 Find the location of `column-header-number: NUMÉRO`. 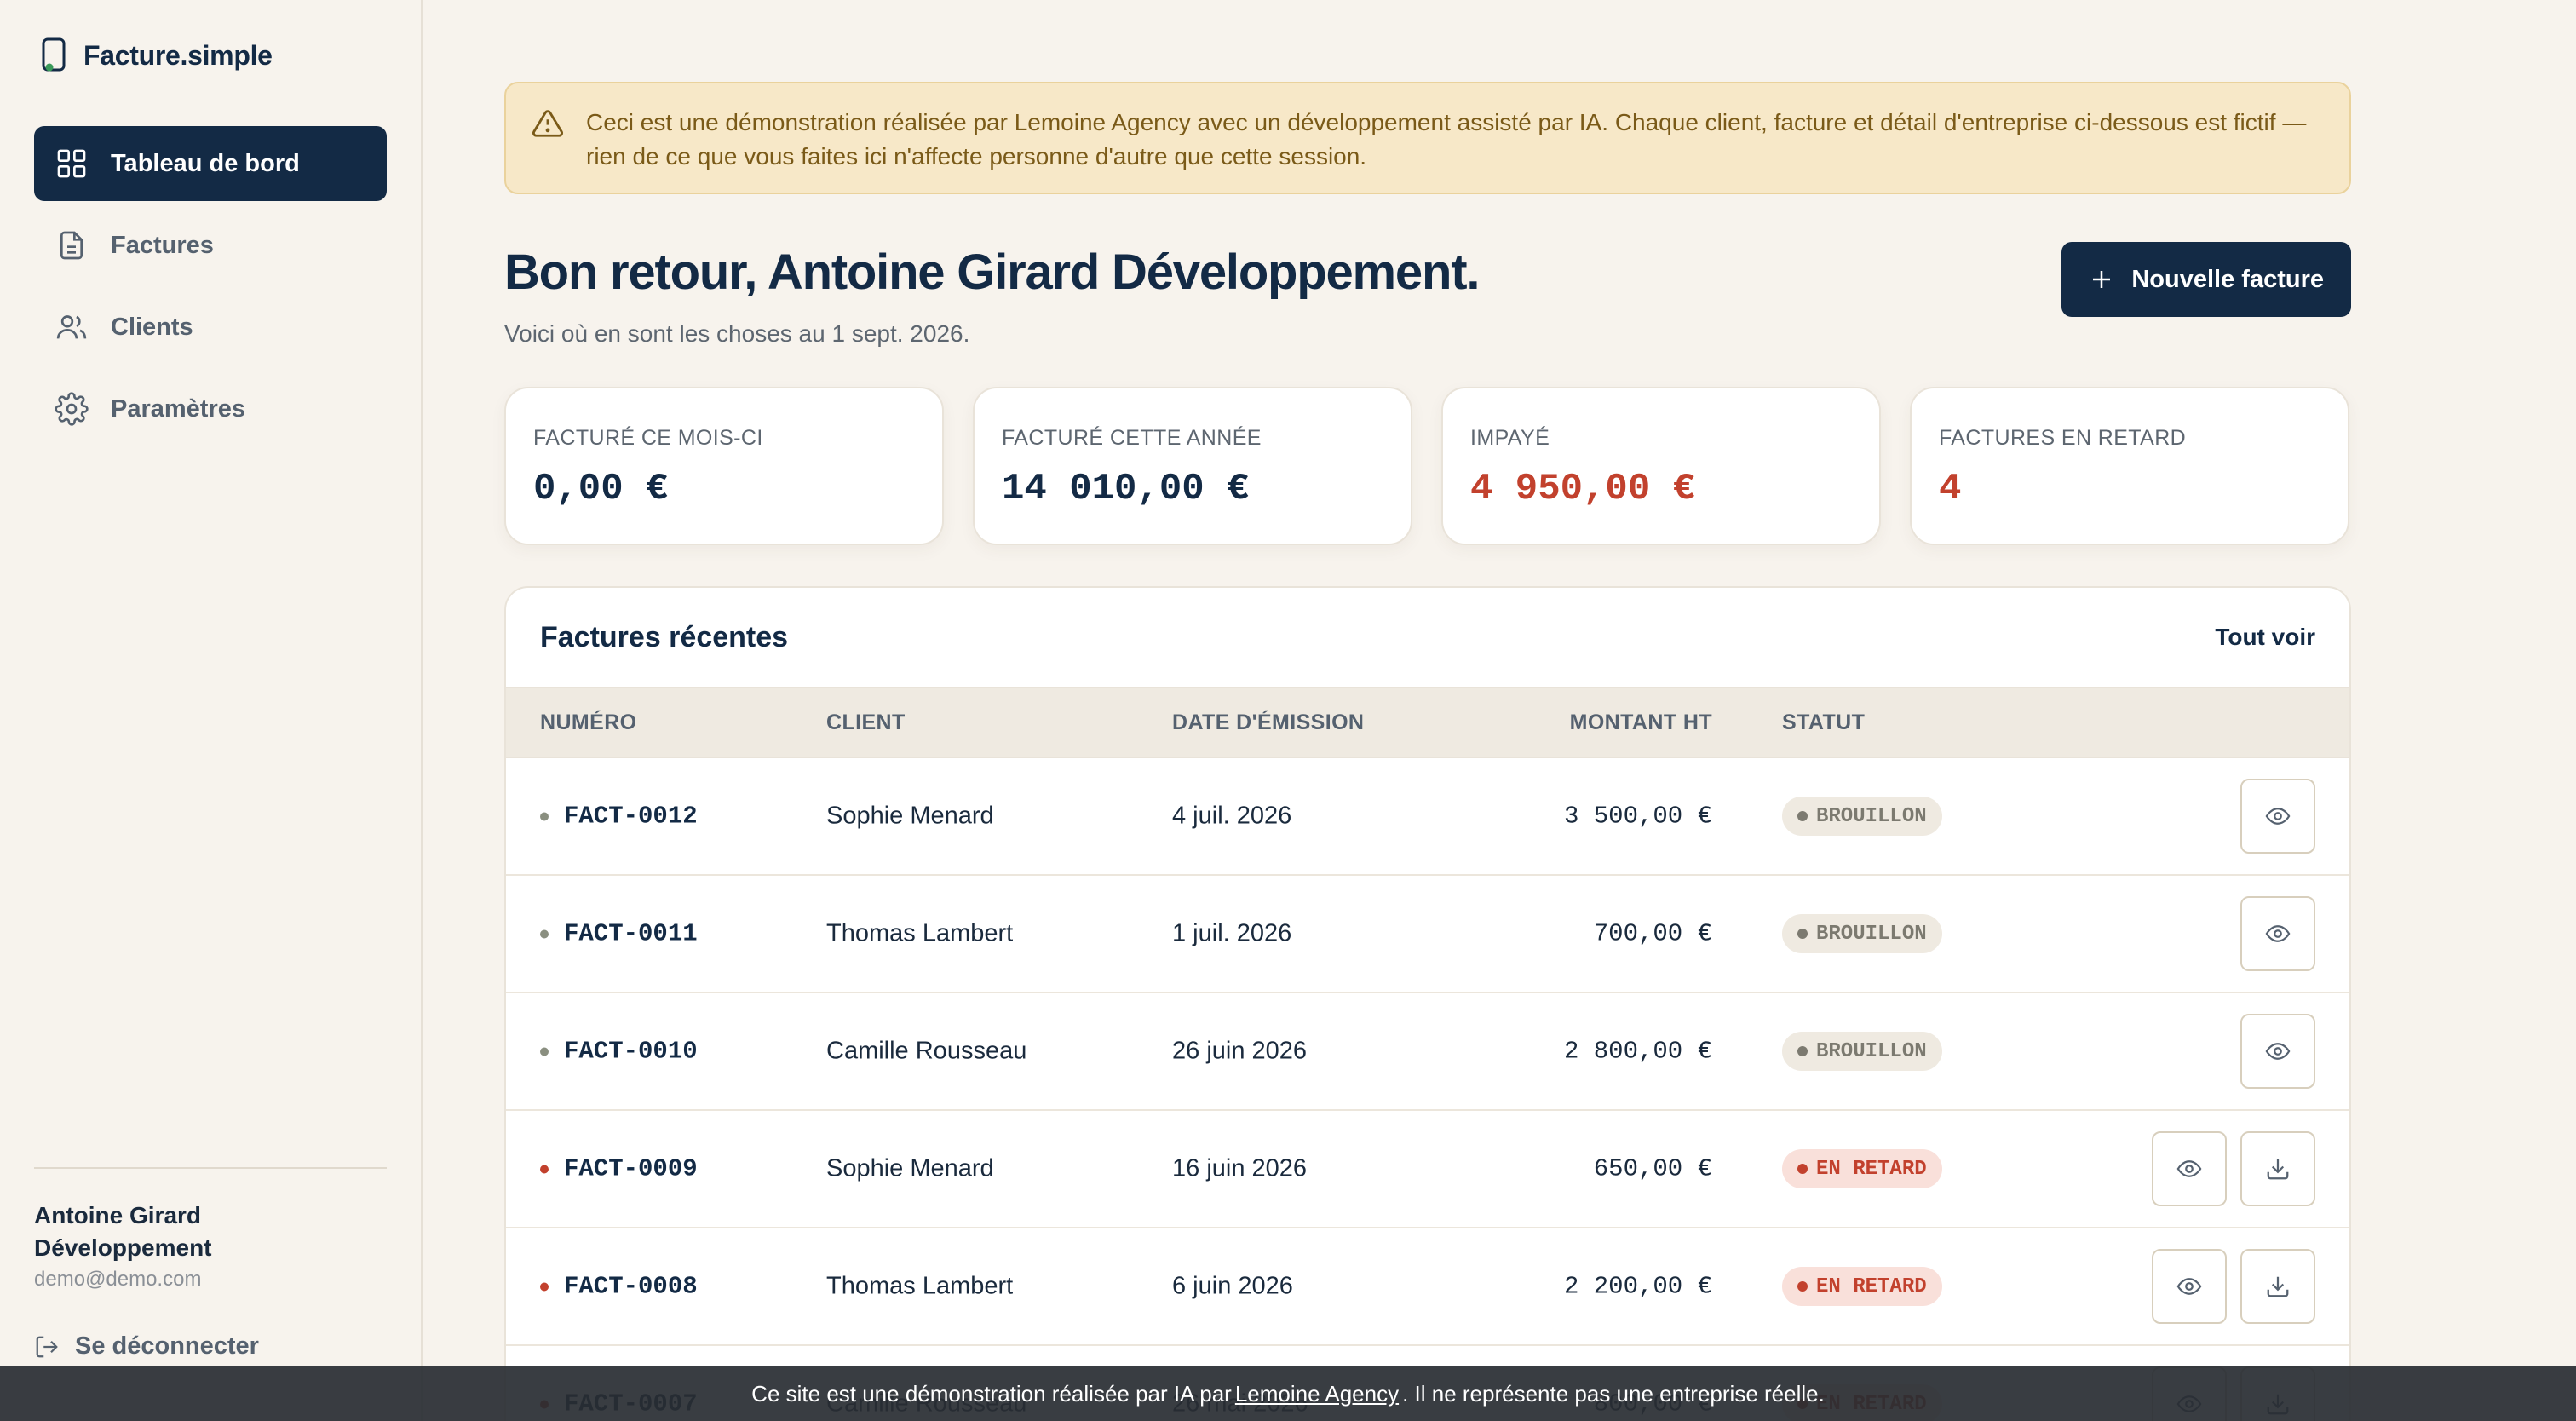

column-header-number: NUMÉRO is located at coordinates (589, 722).